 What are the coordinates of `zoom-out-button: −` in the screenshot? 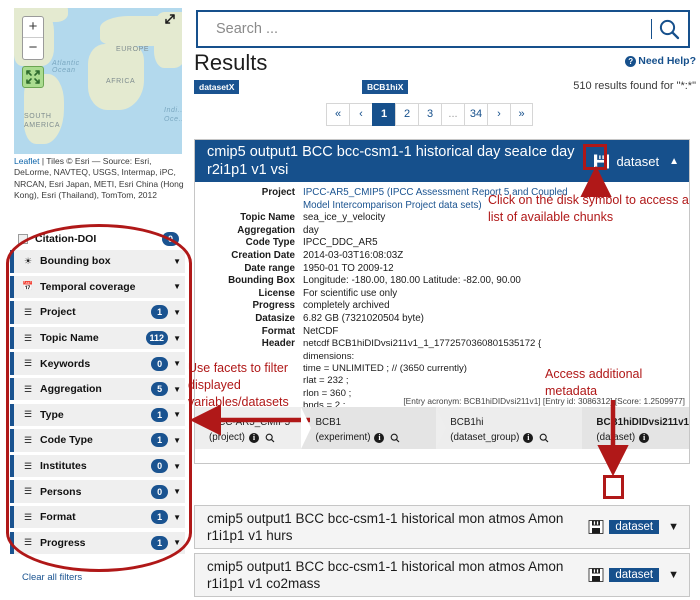 It's located at (33, 48).